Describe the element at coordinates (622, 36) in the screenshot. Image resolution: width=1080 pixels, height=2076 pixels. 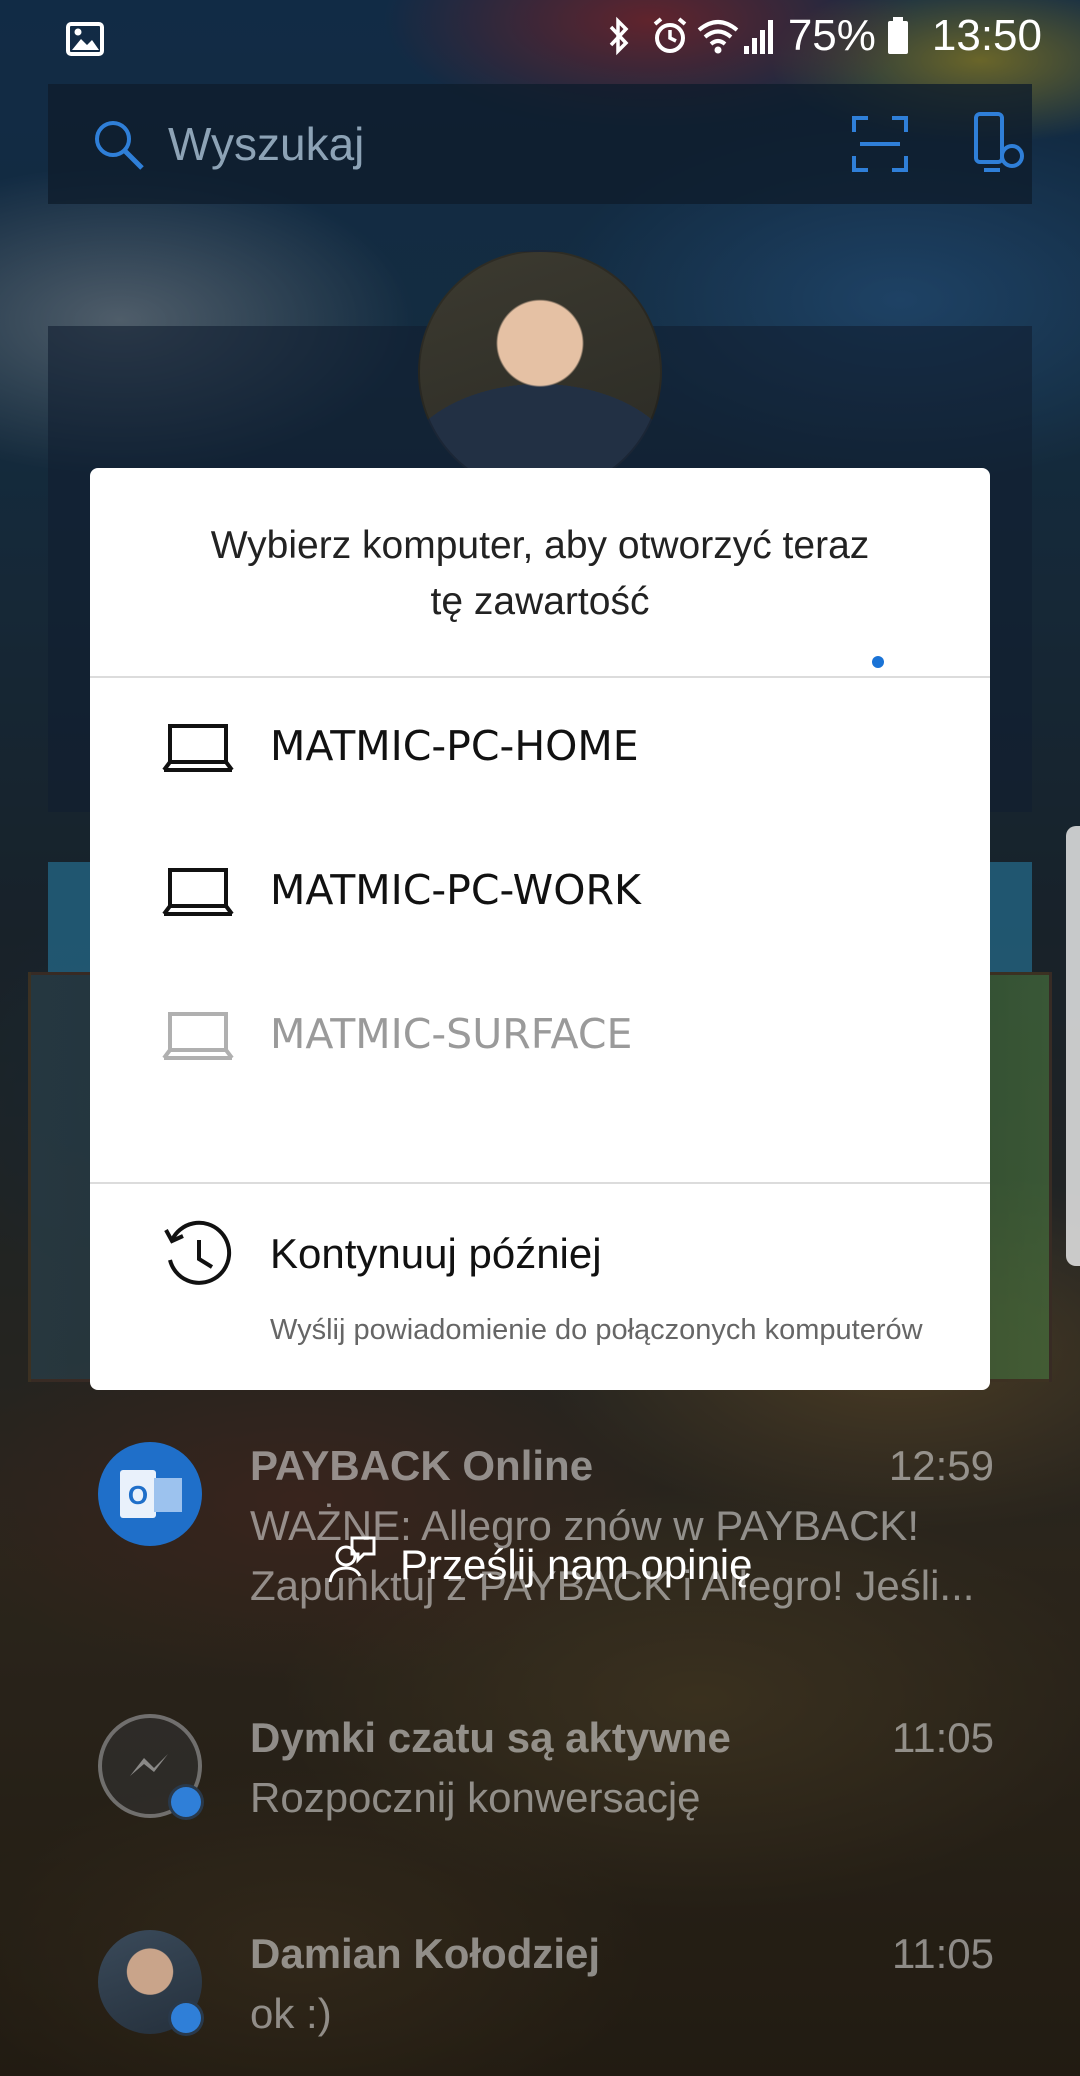
I see `bluetooth-icon` at that location.